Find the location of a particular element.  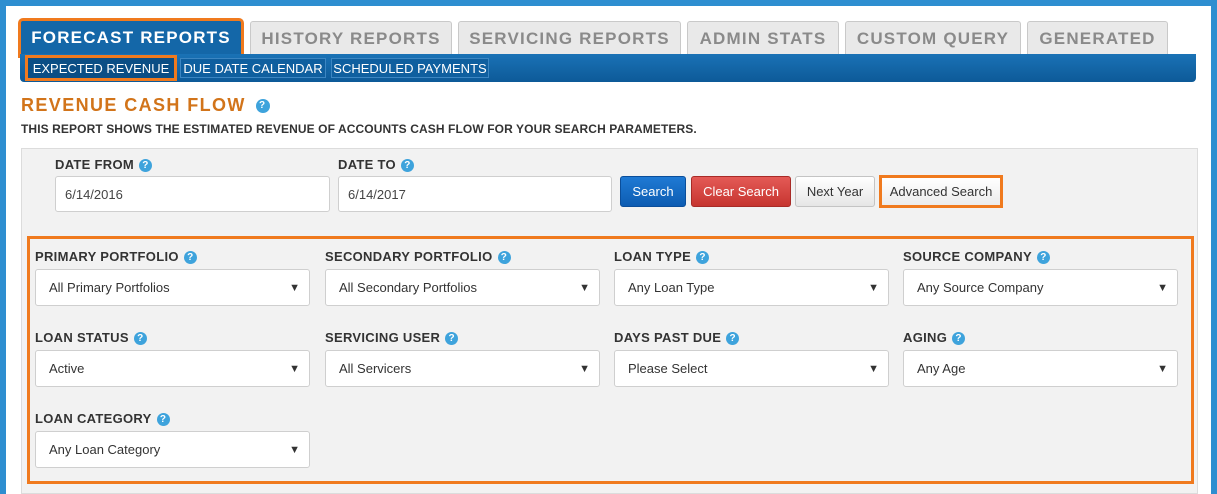

servicing-user-select: All Servicers ▼ is located at coordinates (462, 368).